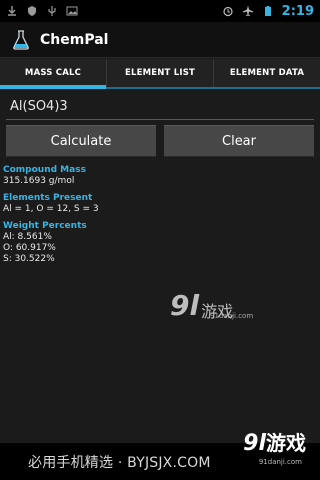  What do you see at coordinates (247, 11) in the screenshot?
I see `airplane-icon` at bounding box center [247, 11].